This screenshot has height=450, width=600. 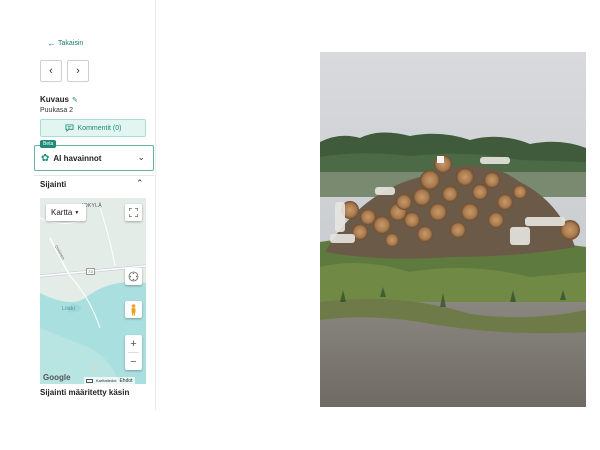 I want to click on map-footer: Karttatiedot Ehdot, so click(x=109, y=380).